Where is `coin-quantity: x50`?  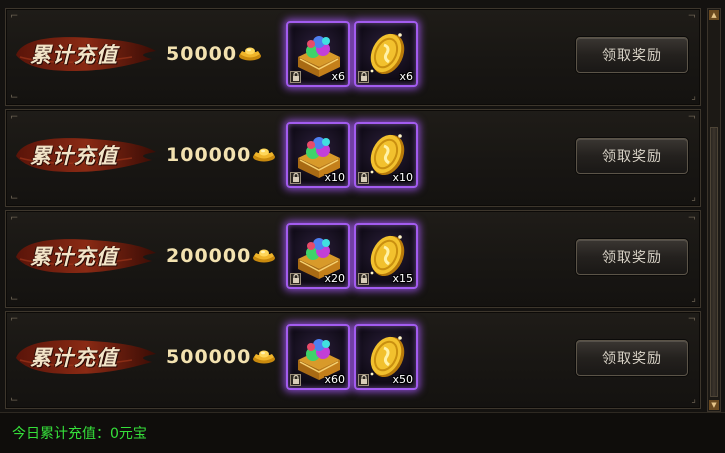 coin-quantity: x50 is located at coordinates (402, 379).